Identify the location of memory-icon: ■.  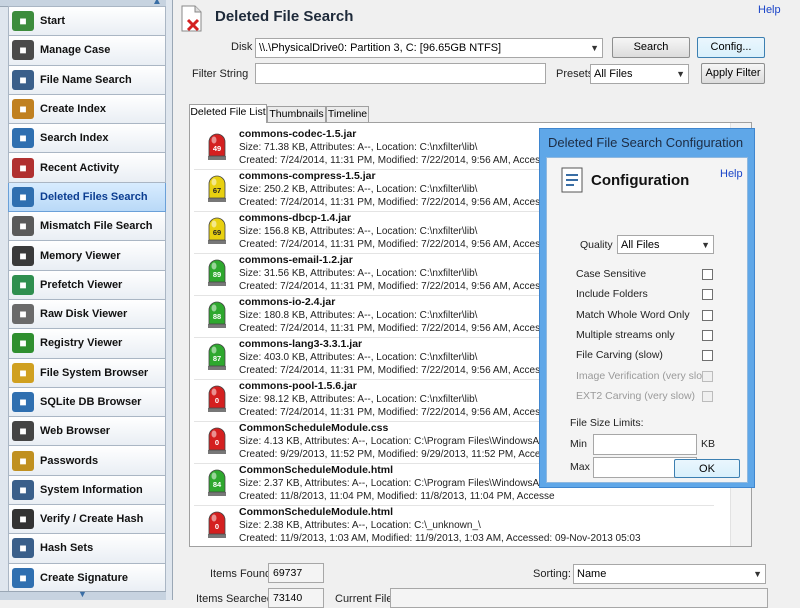
(23, 255).